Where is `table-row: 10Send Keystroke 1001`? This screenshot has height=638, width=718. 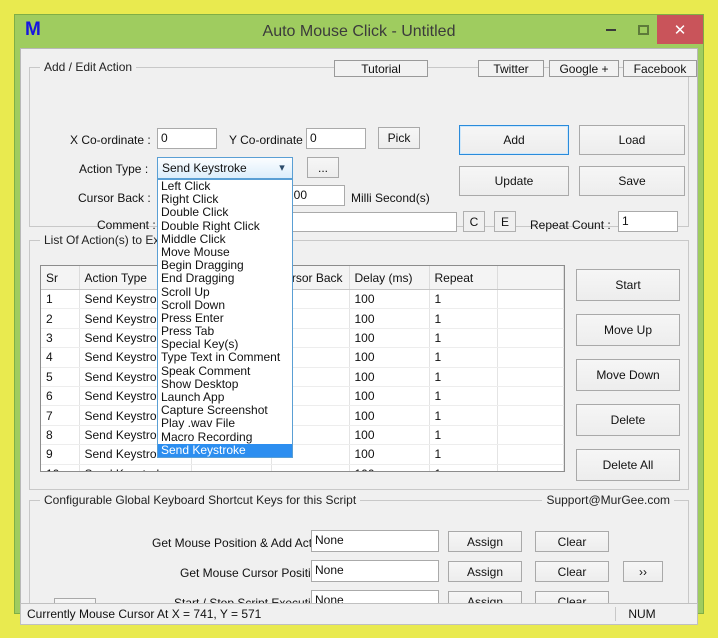 table-row: 10Send Keystroke 1001 is located at coordinates (302, 467).